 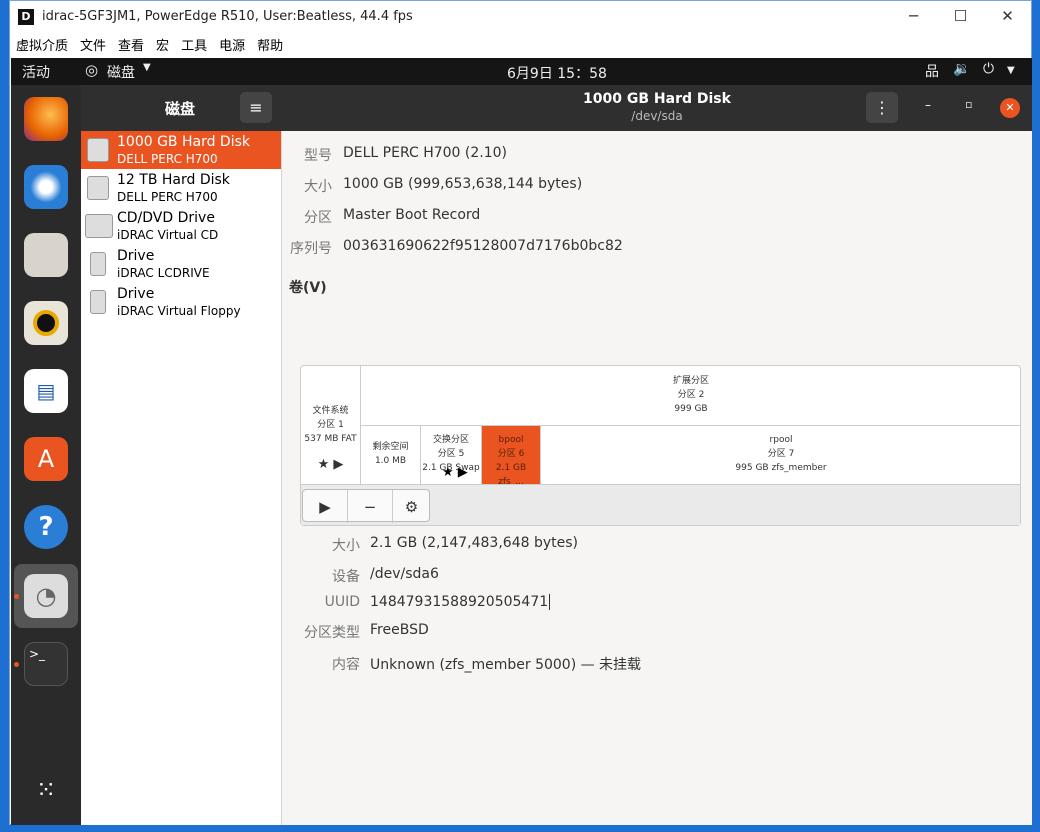 What do you see at coordinates (988, 69) in the screenshot?
I see `power-icon: ⏻` at bounding box center [988, 69].